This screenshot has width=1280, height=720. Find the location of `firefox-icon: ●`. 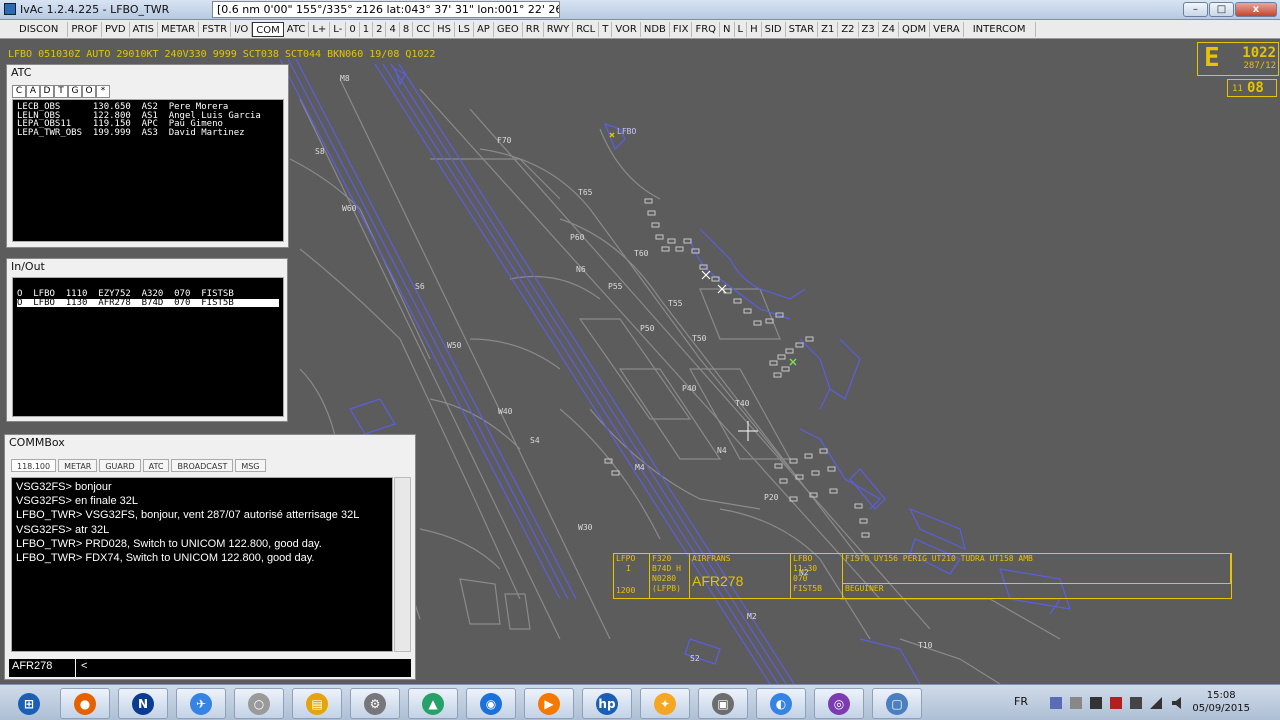

firefox-icon: ● is located at coordinates (85, 703).